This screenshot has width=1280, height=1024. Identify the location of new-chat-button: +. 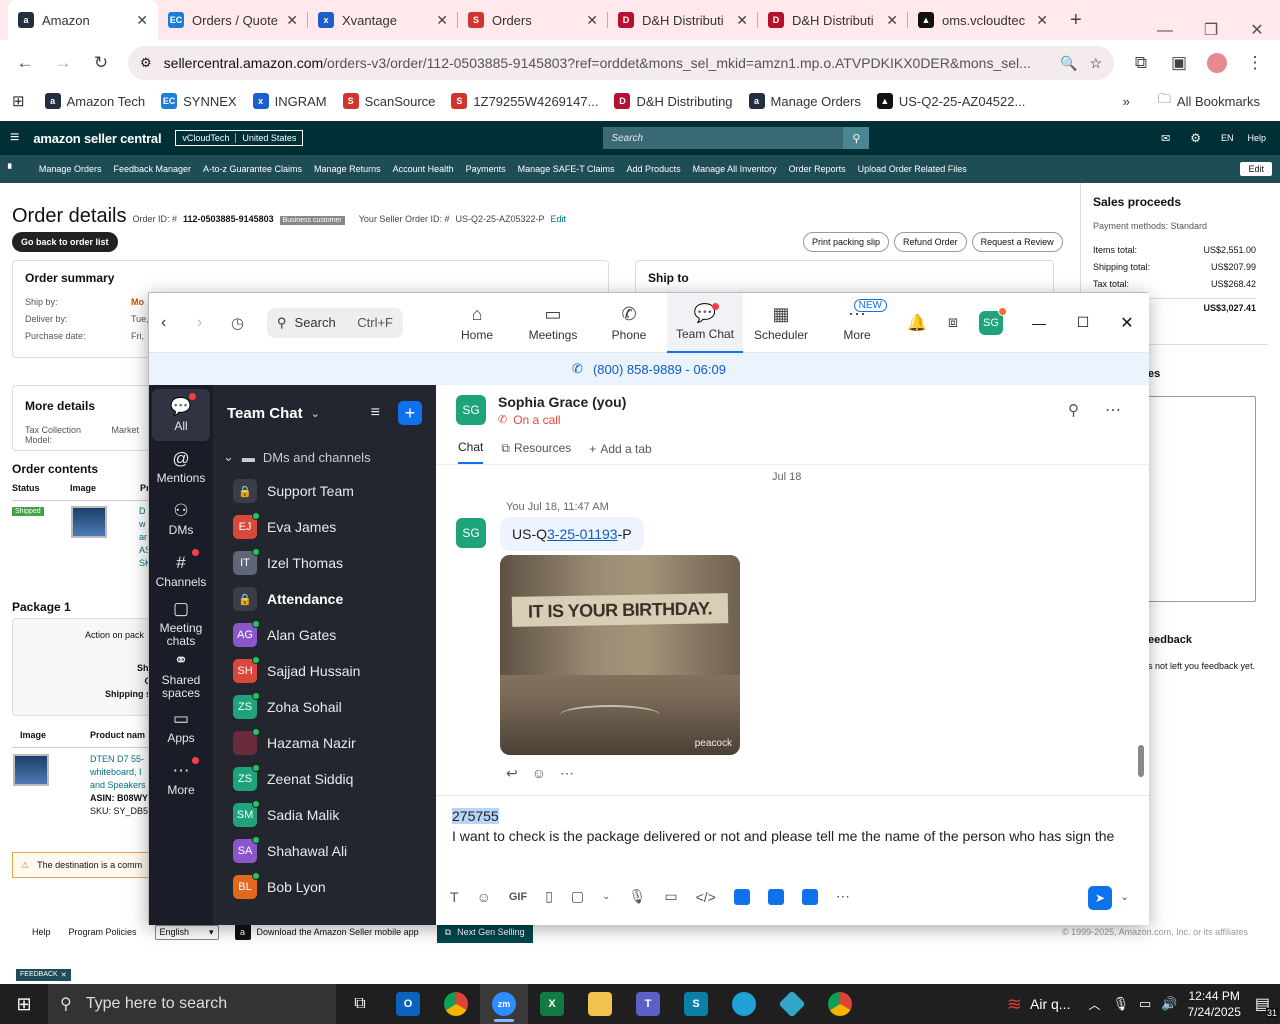
(410, 413).